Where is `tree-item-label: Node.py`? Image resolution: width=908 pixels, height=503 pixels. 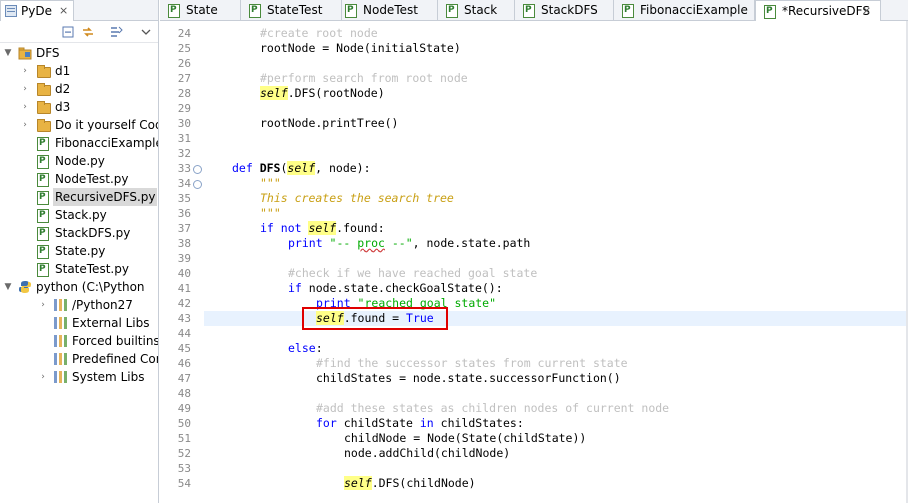
tree-item-label: Node.py is located at coordinates (80, 161).